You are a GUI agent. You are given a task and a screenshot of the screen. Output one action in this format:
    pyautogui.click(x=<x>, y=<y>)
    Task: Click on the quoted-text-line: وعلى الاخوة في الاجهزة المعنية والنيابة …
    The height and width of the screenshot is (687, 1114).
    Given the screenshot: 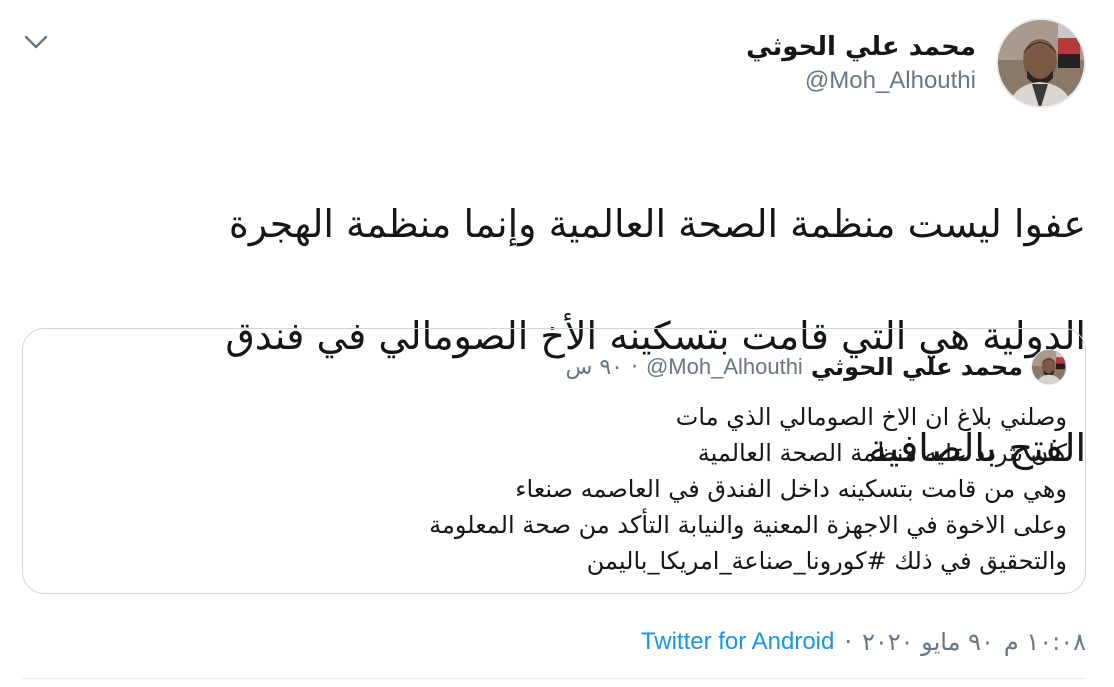 What is the action you would take?
    pyautogui.click(x=748, y=525)
    